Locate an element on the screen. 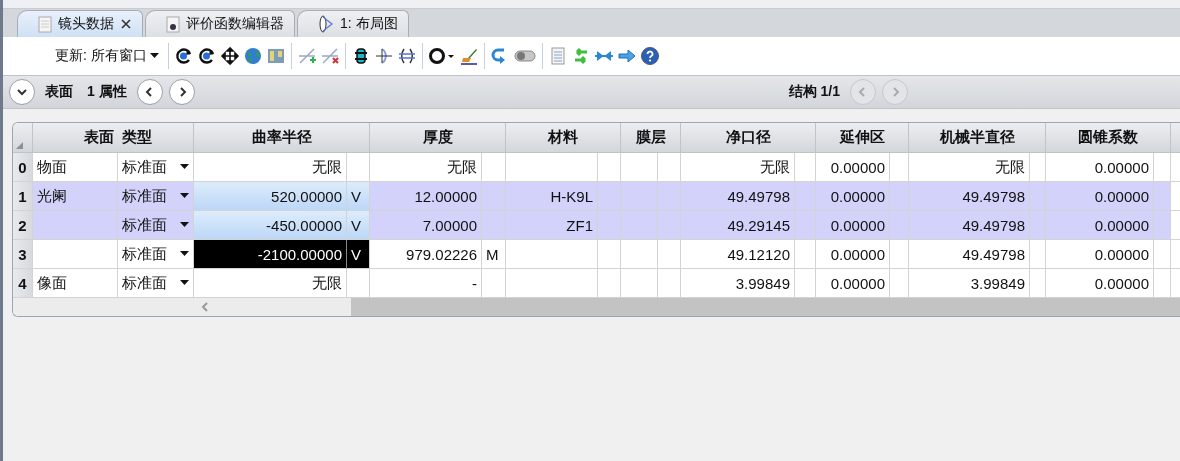 The image size is (1180, 461). lens-pair-icon is located at coordinates (406, 56).